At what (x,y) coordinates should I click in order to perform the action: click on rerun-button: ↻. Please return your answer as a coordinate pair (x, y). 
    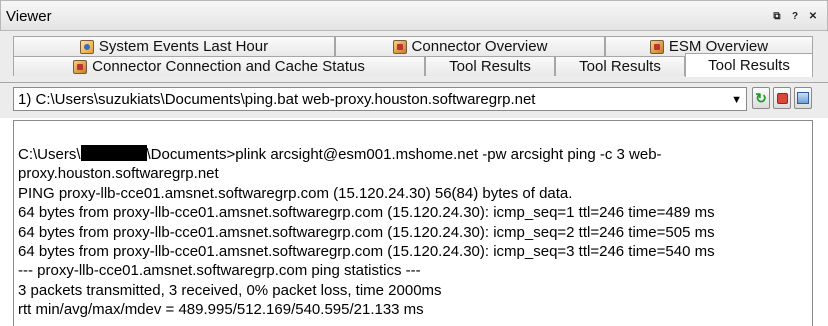
    Looking at the image, I should click on (761, 98).